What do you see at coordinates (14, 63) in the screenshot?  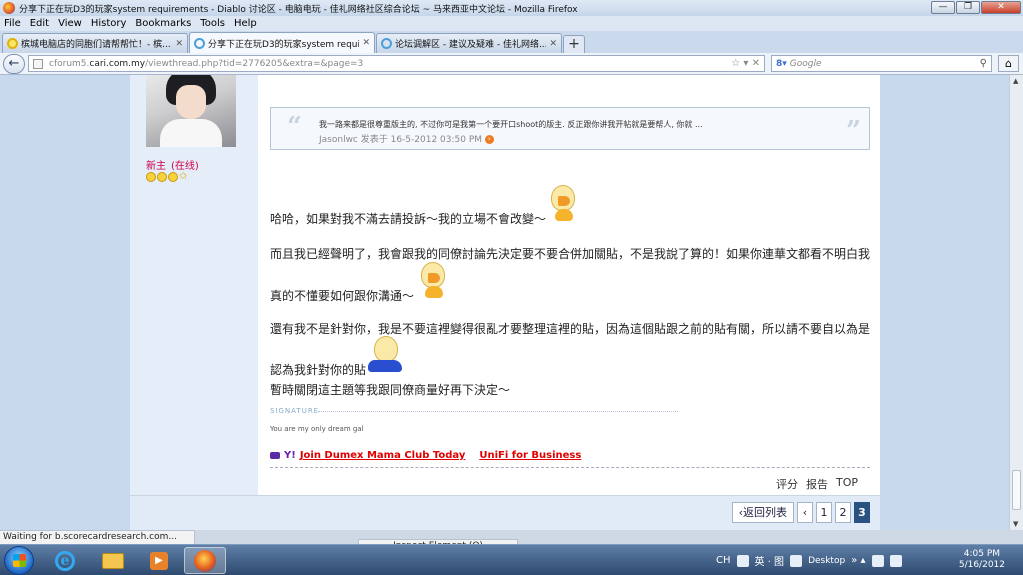 I see `back-button: ←` at bounding box center [14, 63].